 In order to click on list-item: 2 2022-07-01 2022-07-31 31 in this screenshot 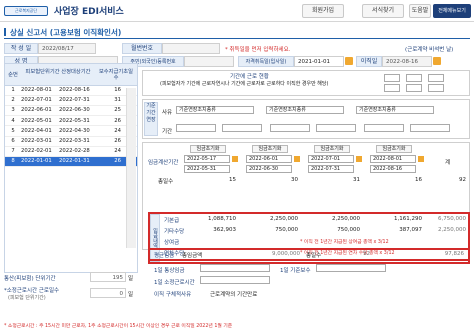, I will do `click(71, 101)`.